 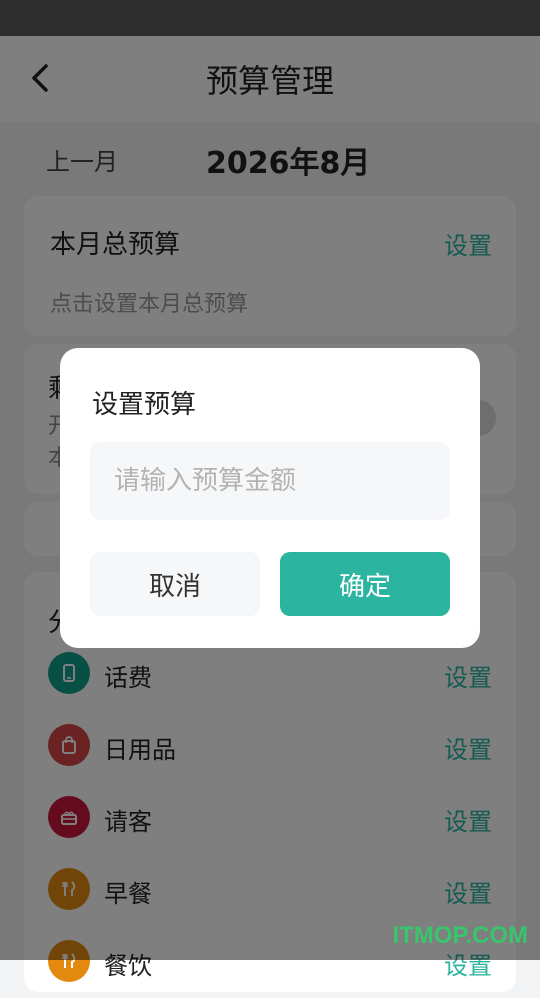 I want to click on dialog-title: 设置预算, so click(x=144, y=405).